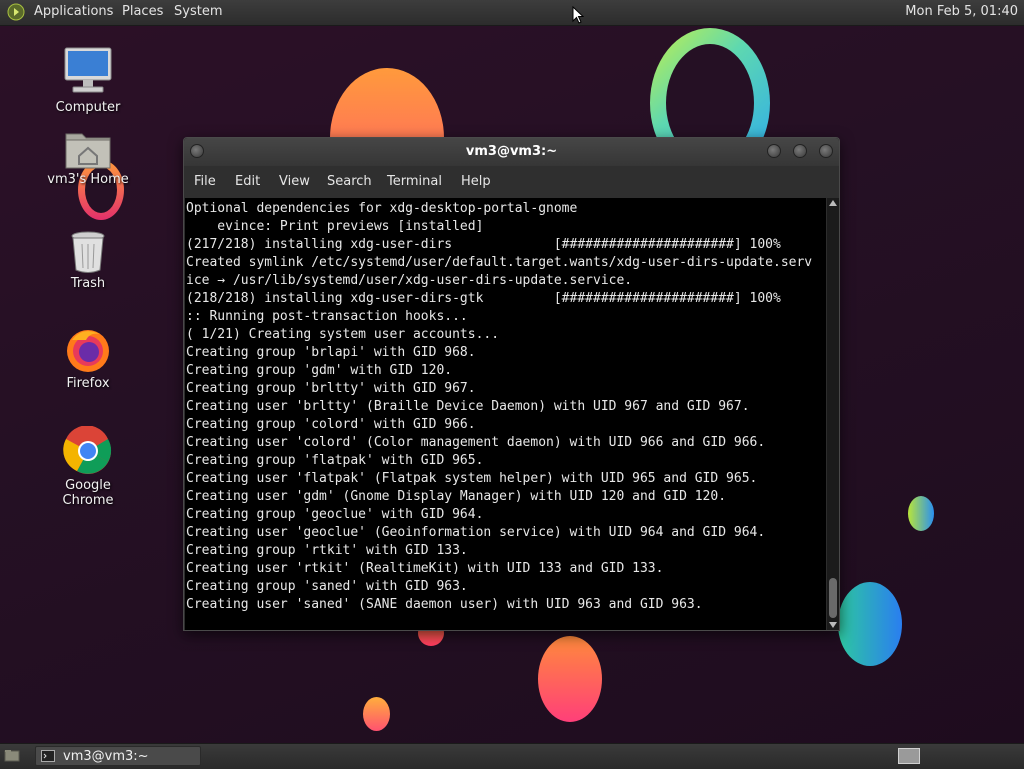 The height and width of the screenshot is (769, 1024). Describe the element at coordinates (16, 12) in the screenshot. I see `distro-logo-icon` at that location.